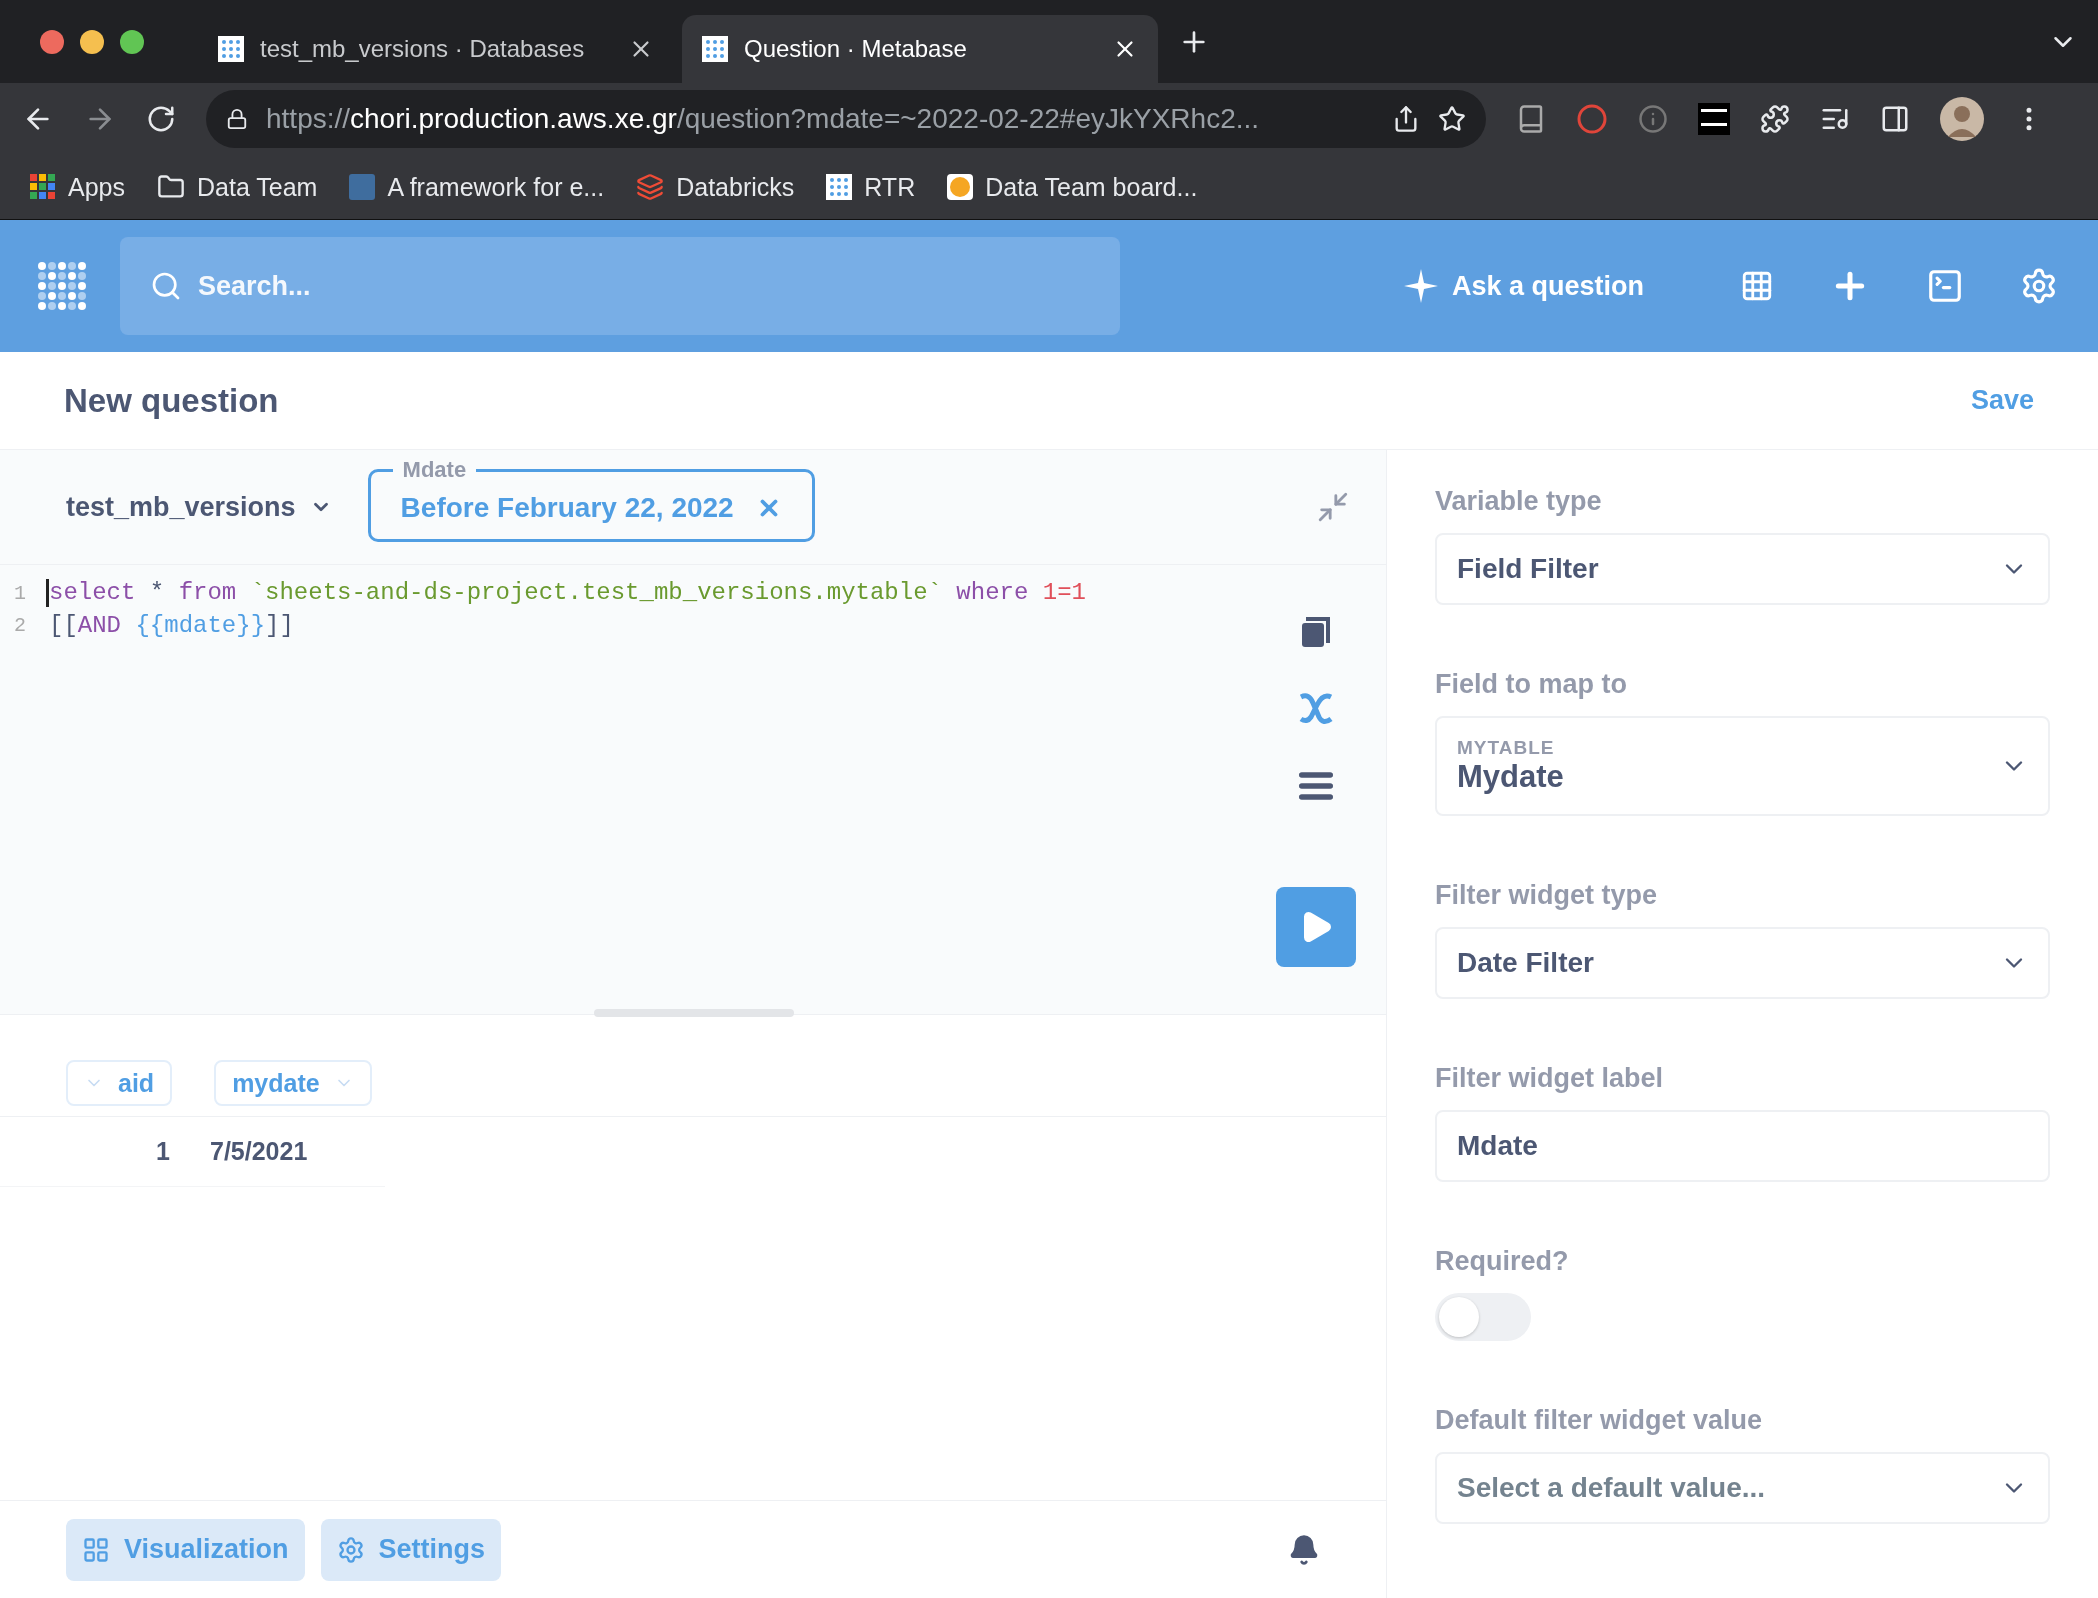  Describe the element at coordinates (20, 625) in the screenshot. I see `line-number: 2` at that location.